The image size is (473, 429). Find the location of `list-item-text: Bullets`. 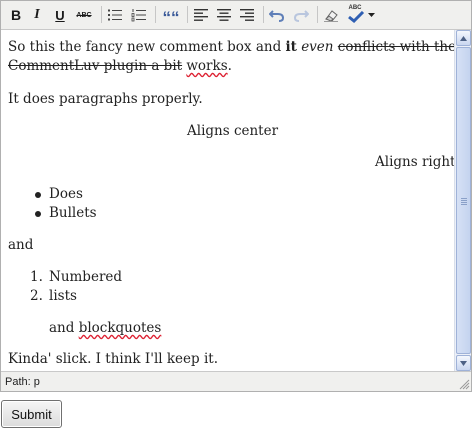

list-item-text: Bullets is located at coordinates (73, 213).